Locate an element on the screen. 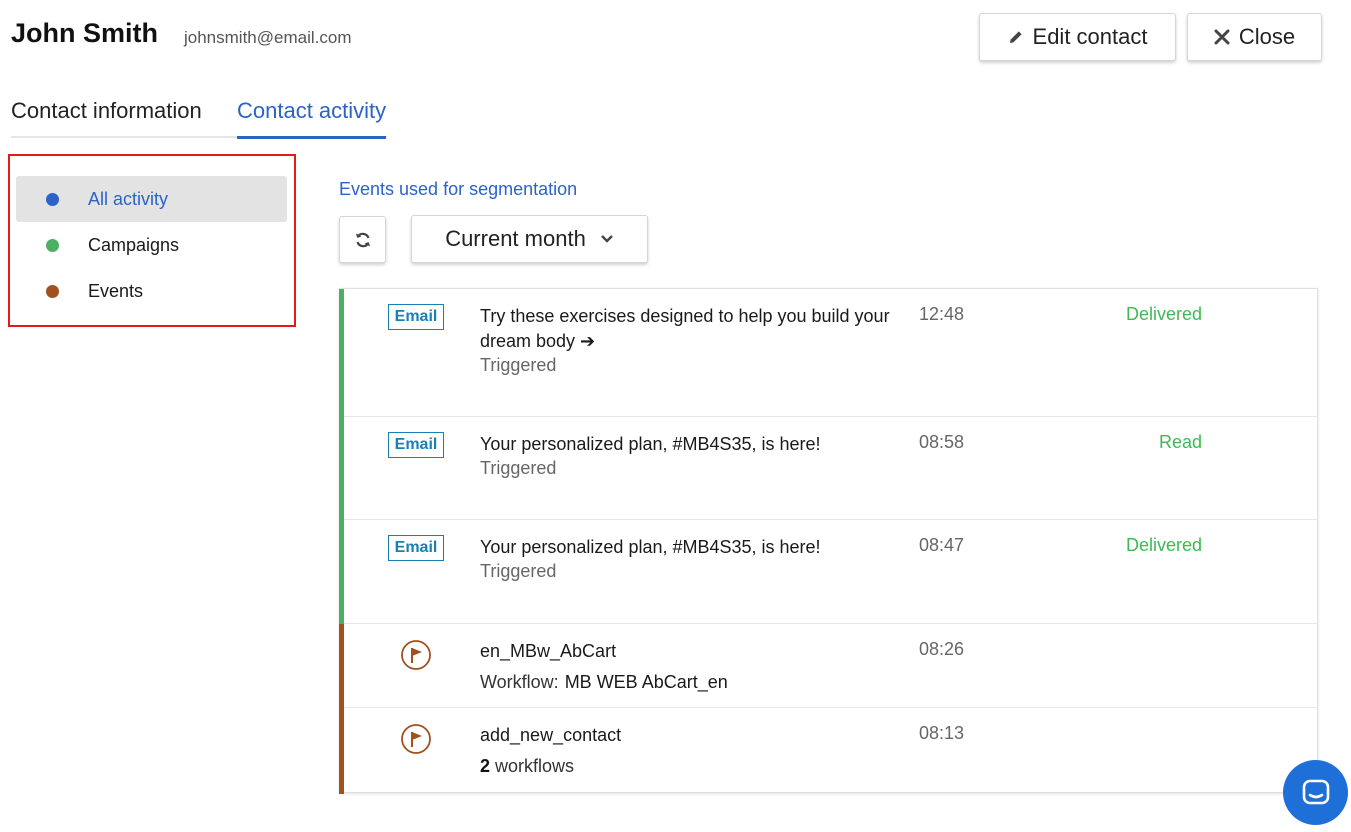 The image size is (1351, 832). chat-icon is located at coordinates (1315, 791).